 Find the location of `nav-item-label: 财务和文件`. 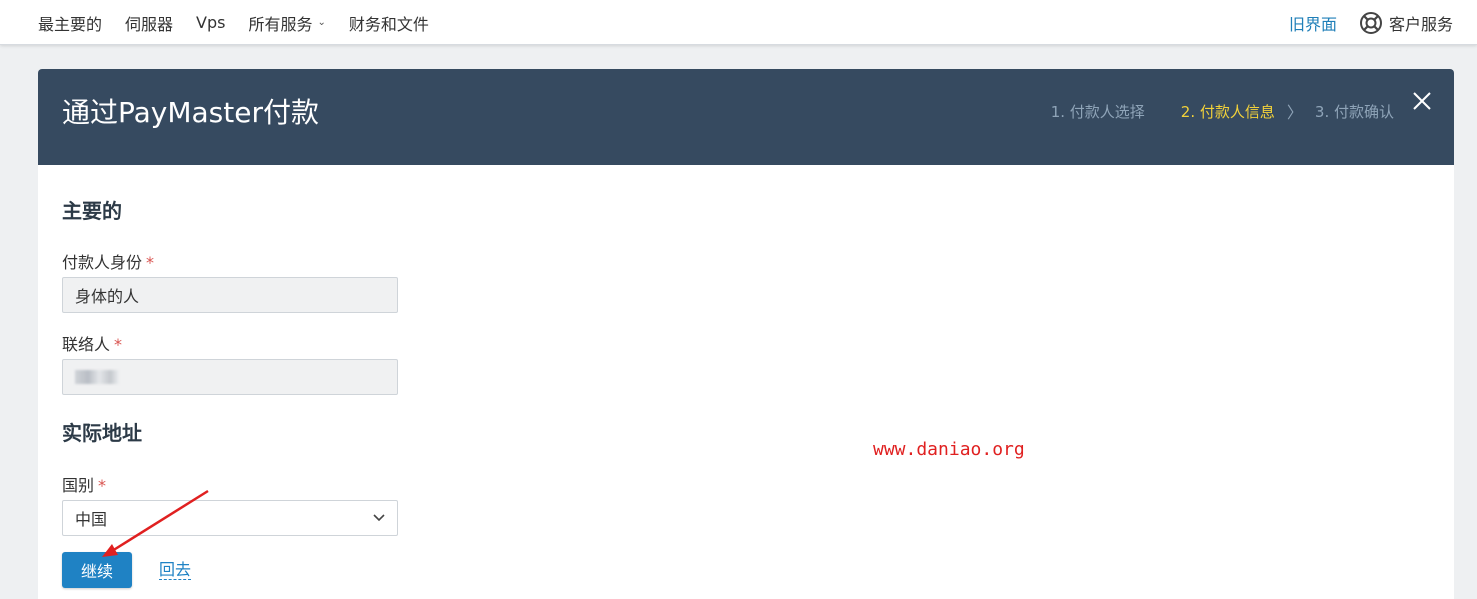

nav-item-label: 财务和文件 is located at coordinates (388, 24).